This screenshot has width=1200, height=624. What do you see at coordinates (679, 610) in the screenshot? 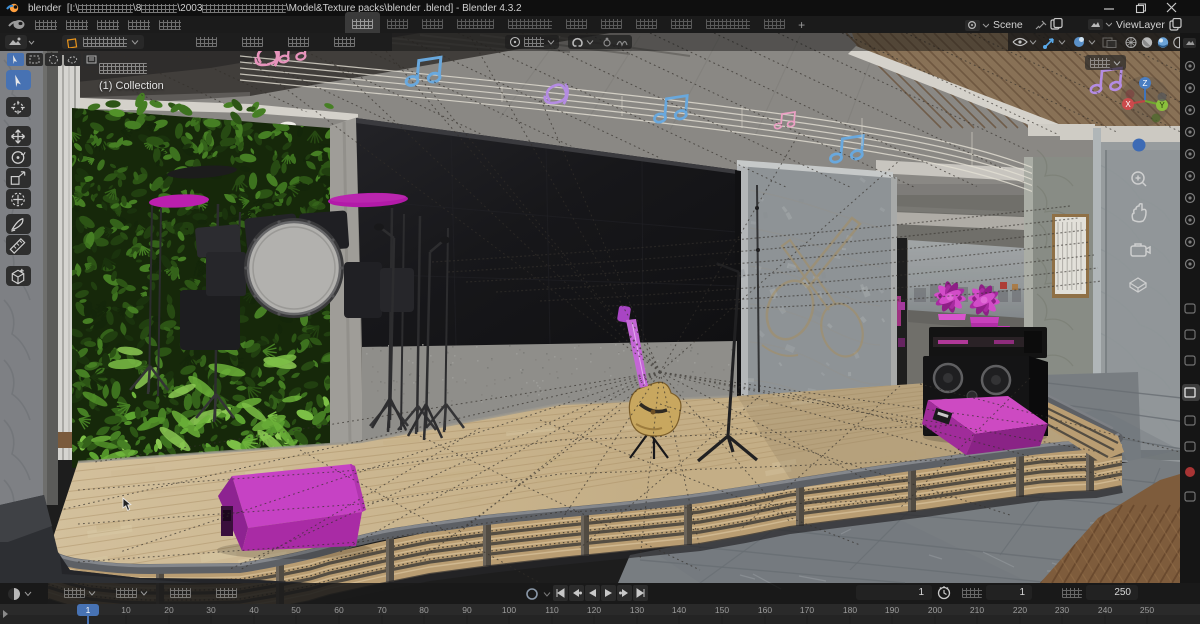
I see `svg-text: 140` at bounding box center [679, 610].